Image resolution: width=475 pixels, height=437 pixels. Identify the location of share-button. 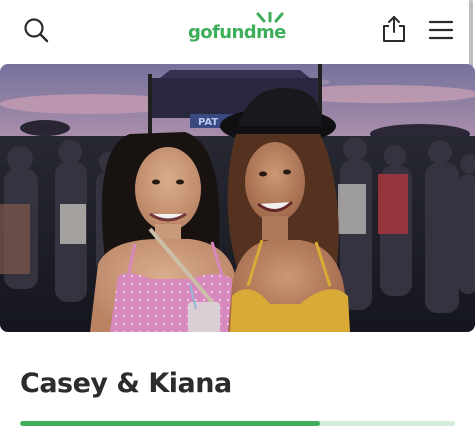
(394, 29).